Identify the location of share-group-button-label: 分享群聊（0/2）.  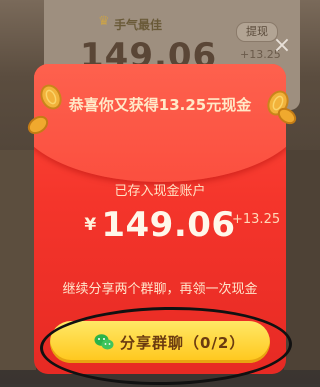
(183, 343).